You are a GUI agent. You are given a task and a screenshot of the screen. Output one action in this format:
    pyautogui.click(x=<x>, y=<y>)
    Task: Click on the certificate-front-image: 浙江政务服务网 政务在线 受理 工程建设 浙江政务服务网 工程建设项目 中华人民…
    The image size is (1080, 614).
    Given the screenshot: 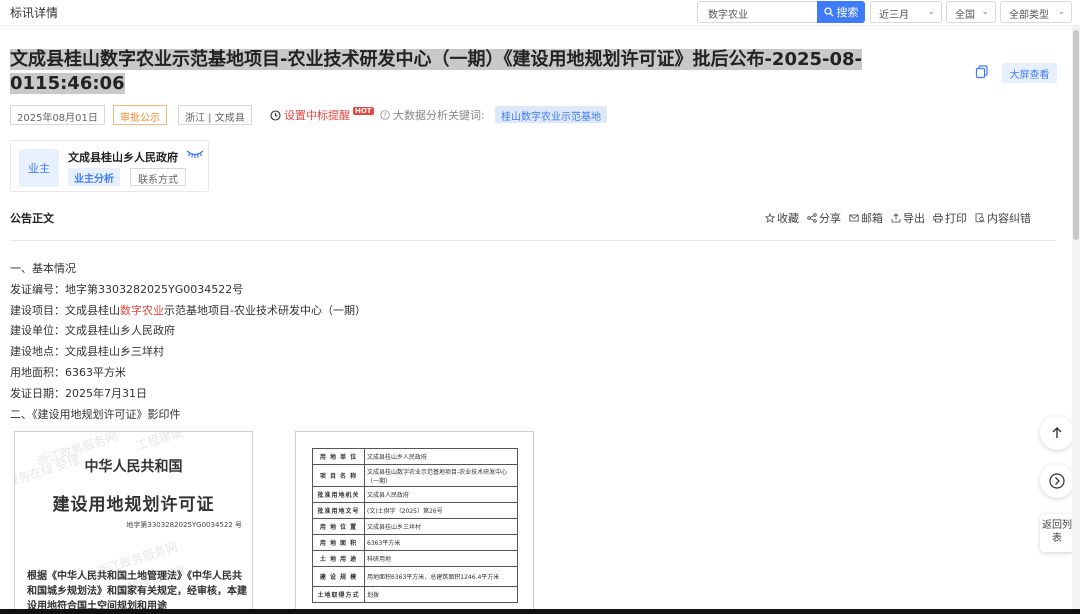 What is the action you would take?
    pyautogui.click(x=133, y=522)
    